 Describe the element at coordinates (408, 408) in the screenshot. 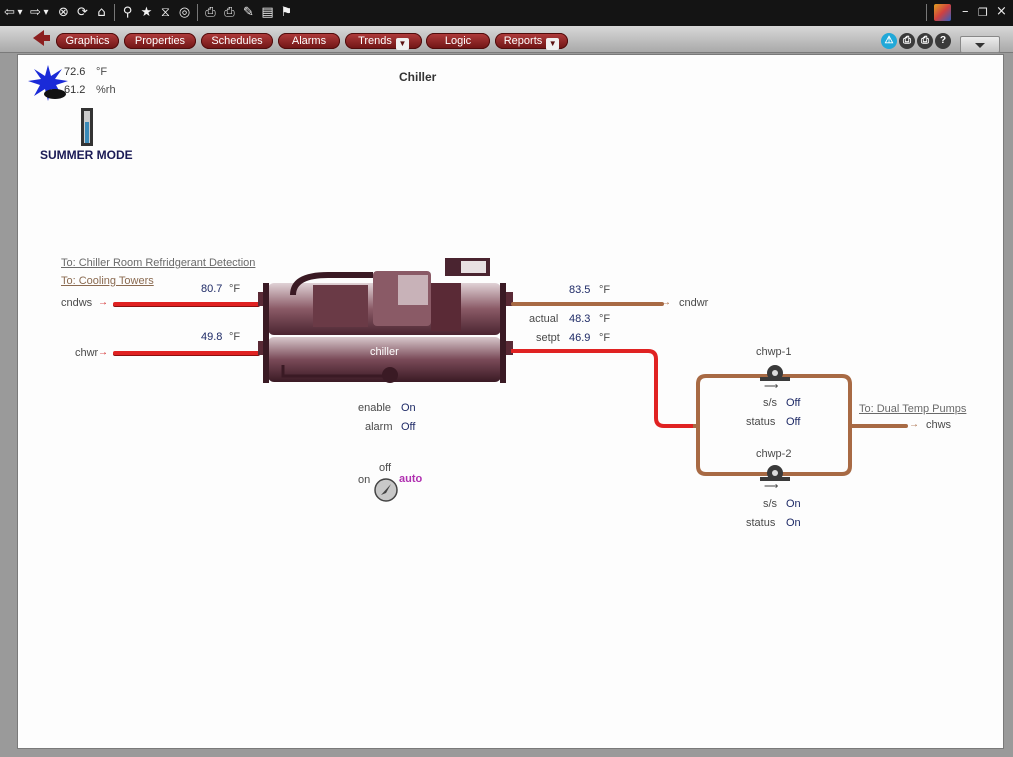

I see `enable-value: On` at that location.